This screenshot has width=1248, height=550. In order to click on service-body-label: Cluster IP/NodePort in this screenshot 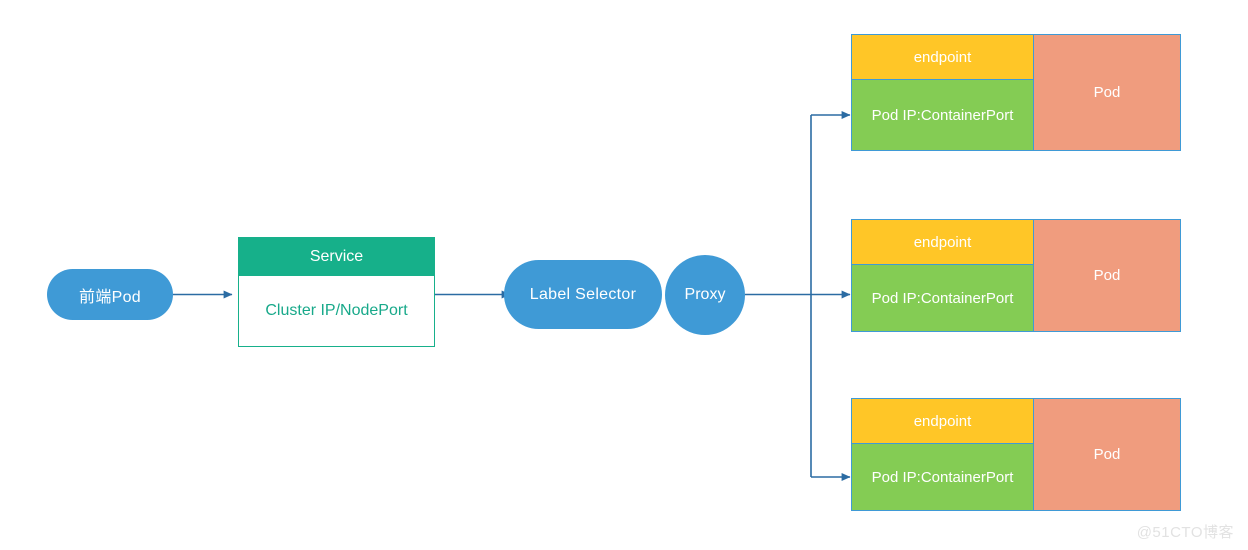, I will do `click(336, 310)`.